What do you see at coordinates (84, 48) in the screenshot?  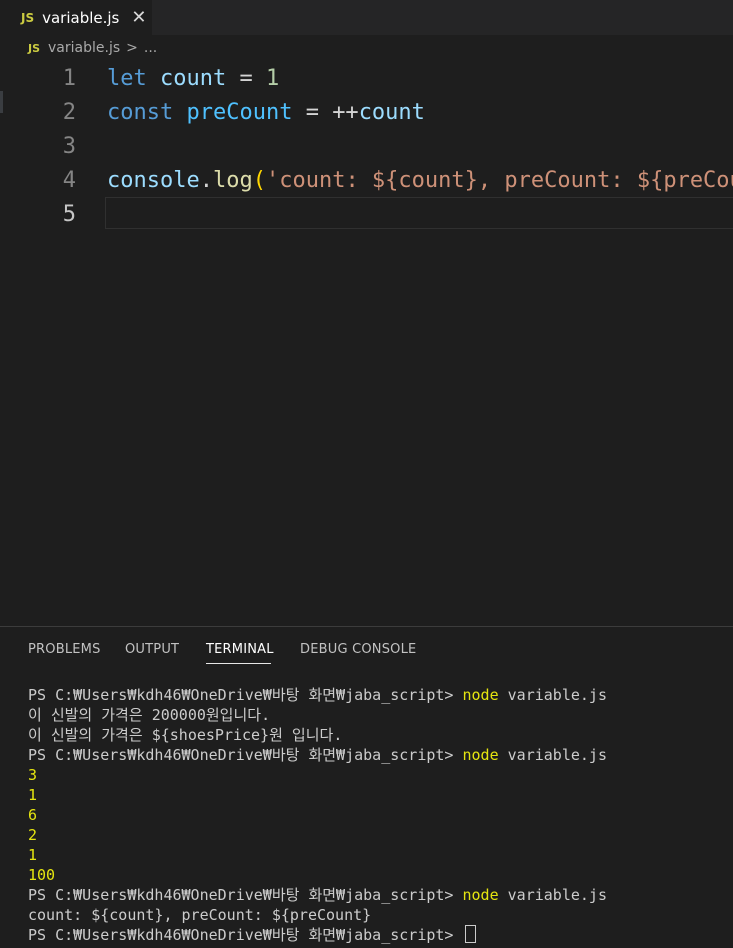 I see `breadcrumb-file: variable.js` at bounding box center [84, 48].